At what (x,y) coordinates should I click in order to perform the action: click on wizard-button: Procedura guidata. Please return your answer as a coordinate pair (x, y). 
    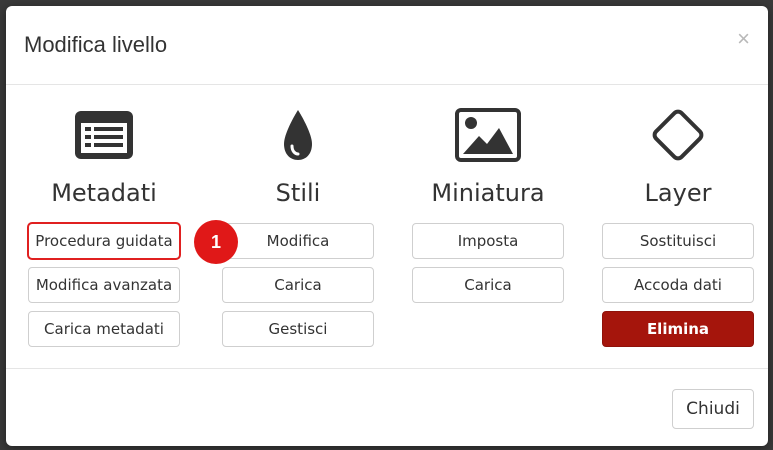
    Looking at the image, I should click on (104, 241).